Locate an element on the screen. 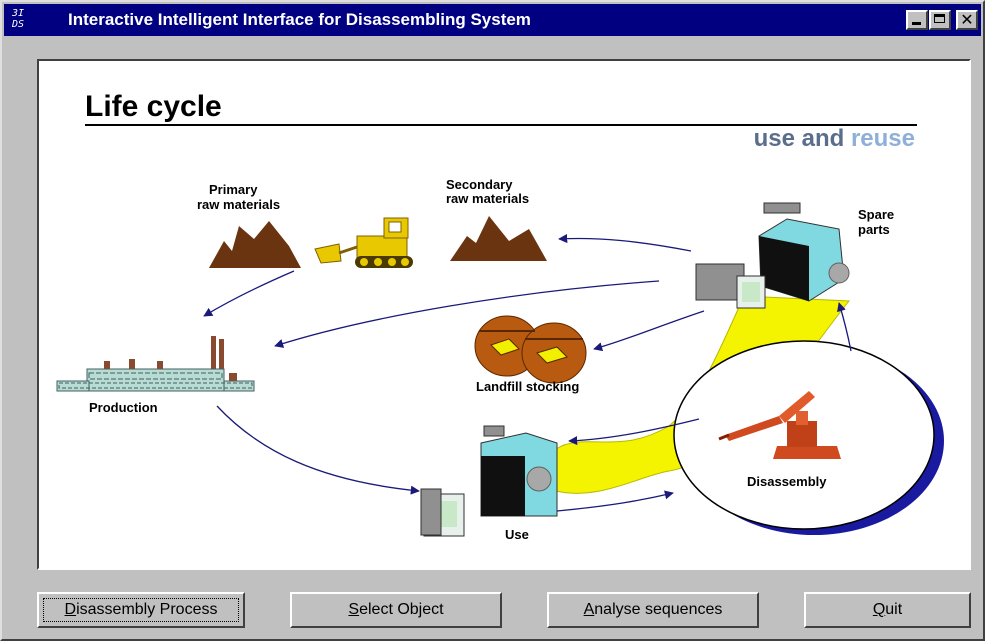 The image size is (985, 641). bulldozer-icon is located at coordinates (363, 242).